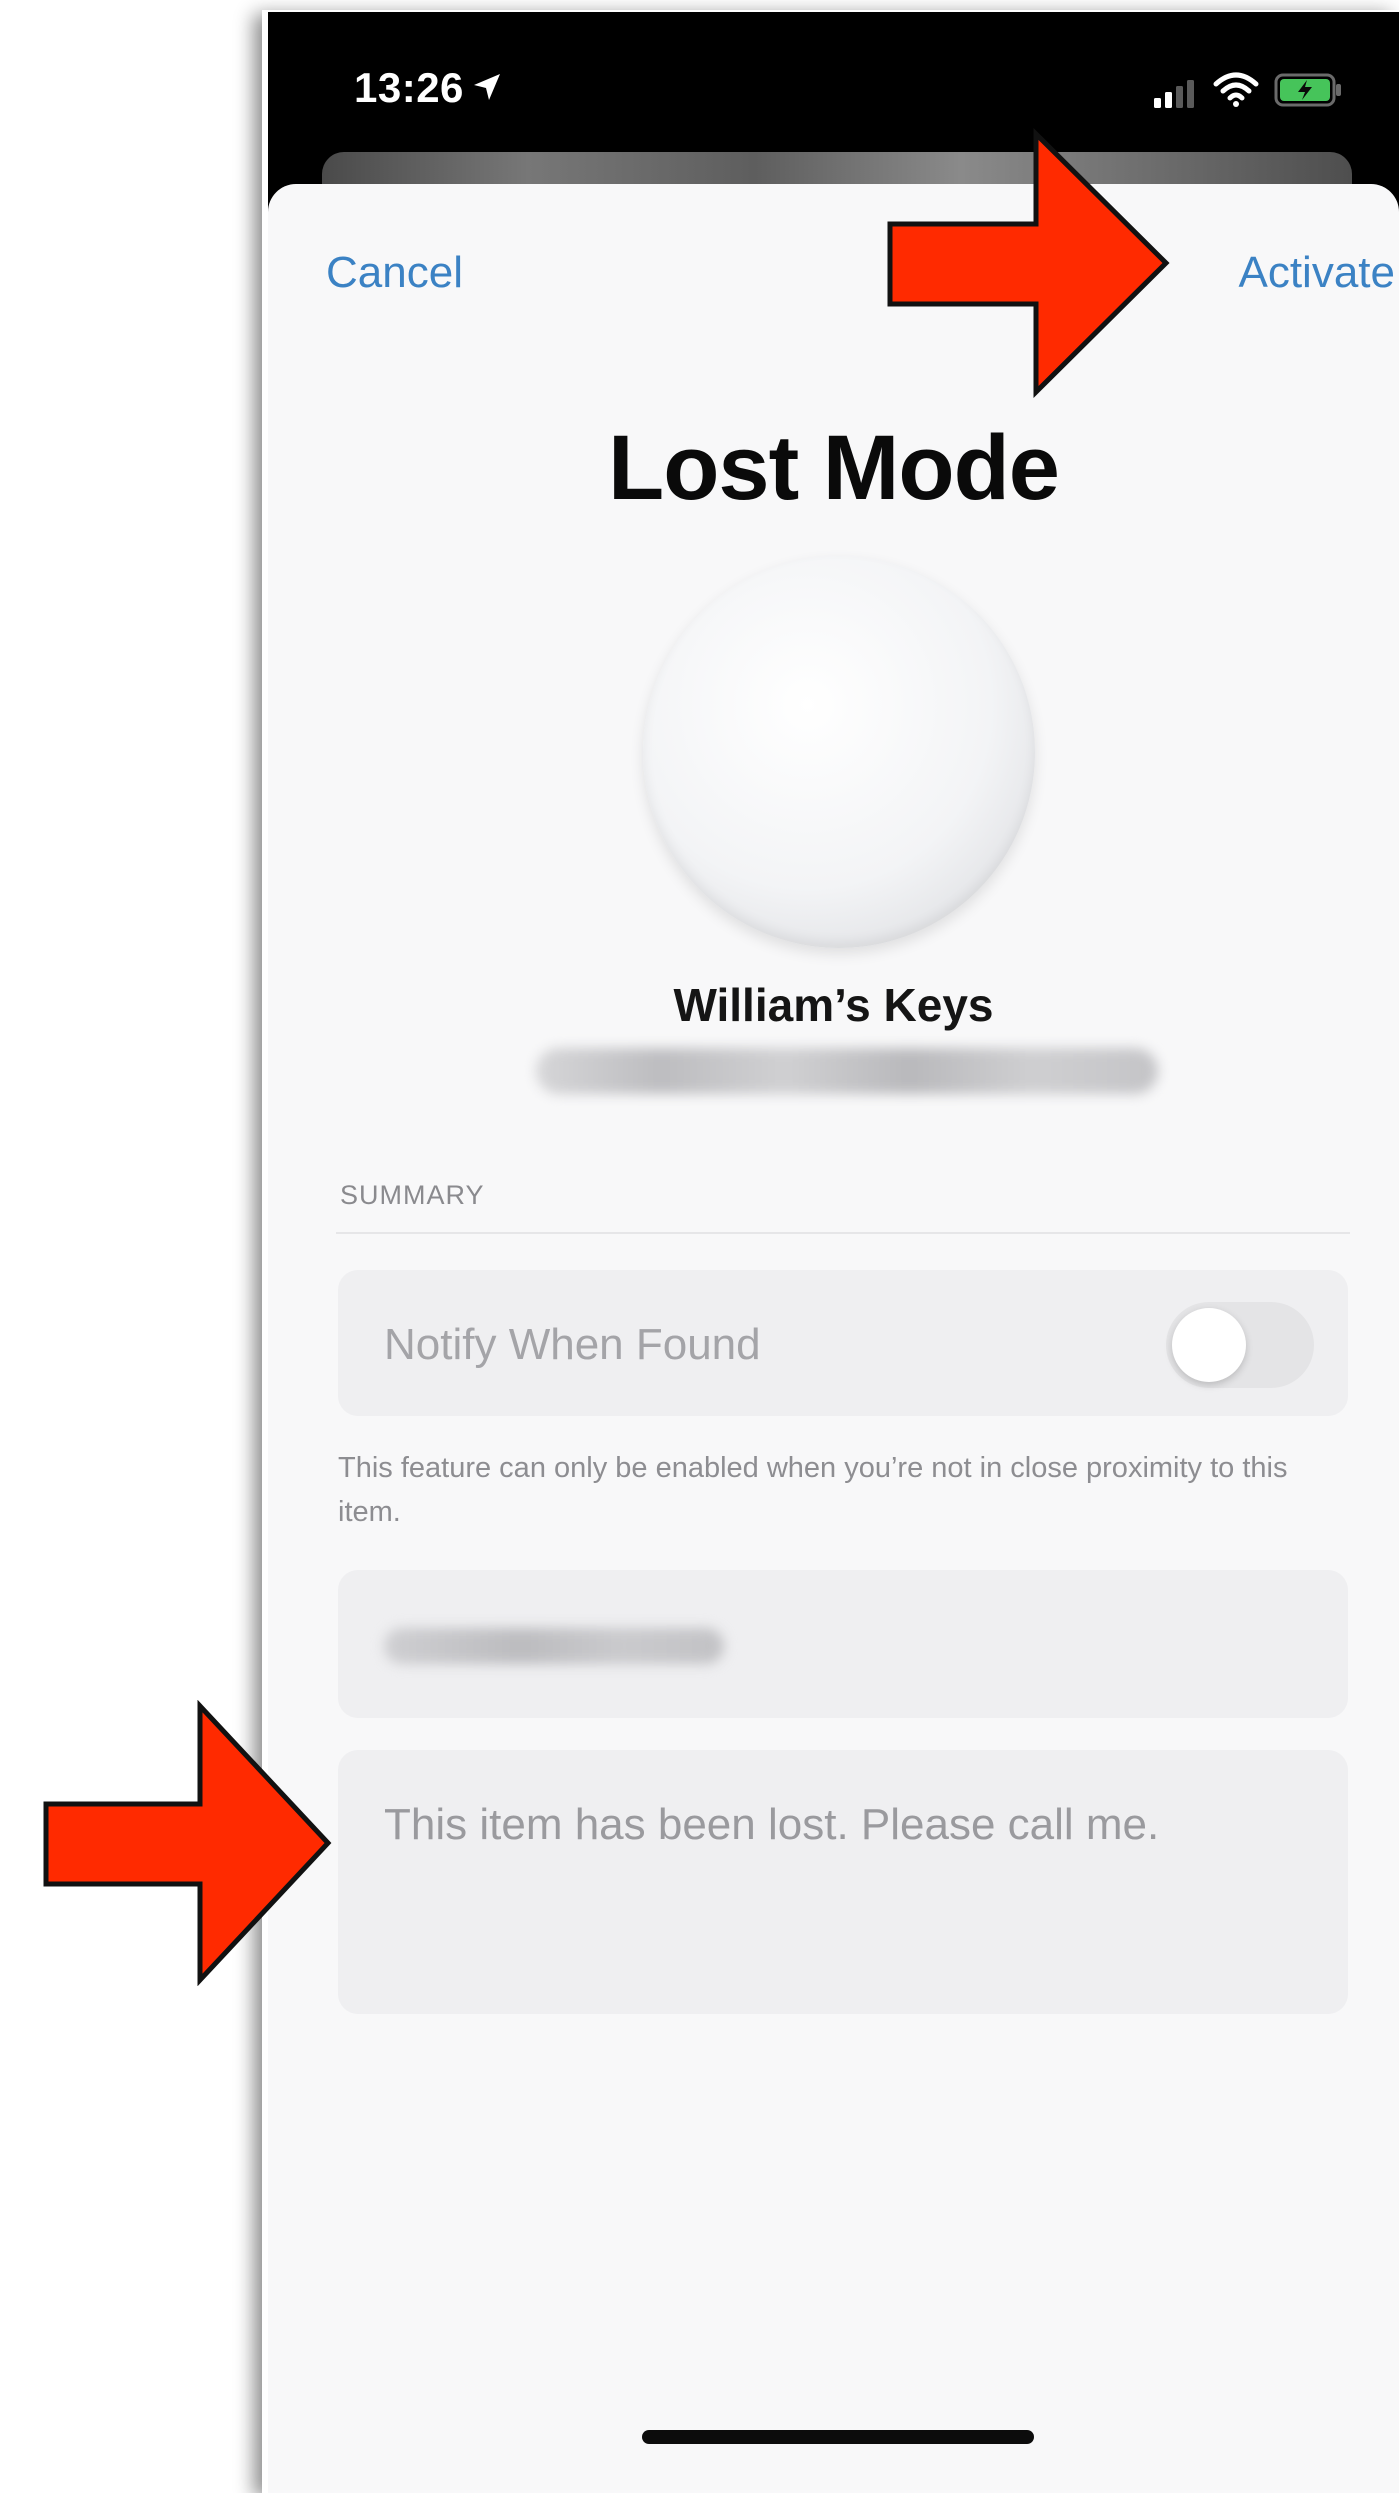 The image size is (1399, 2493). I want to click on item-name: William’s Keys, so click(833, 1005).